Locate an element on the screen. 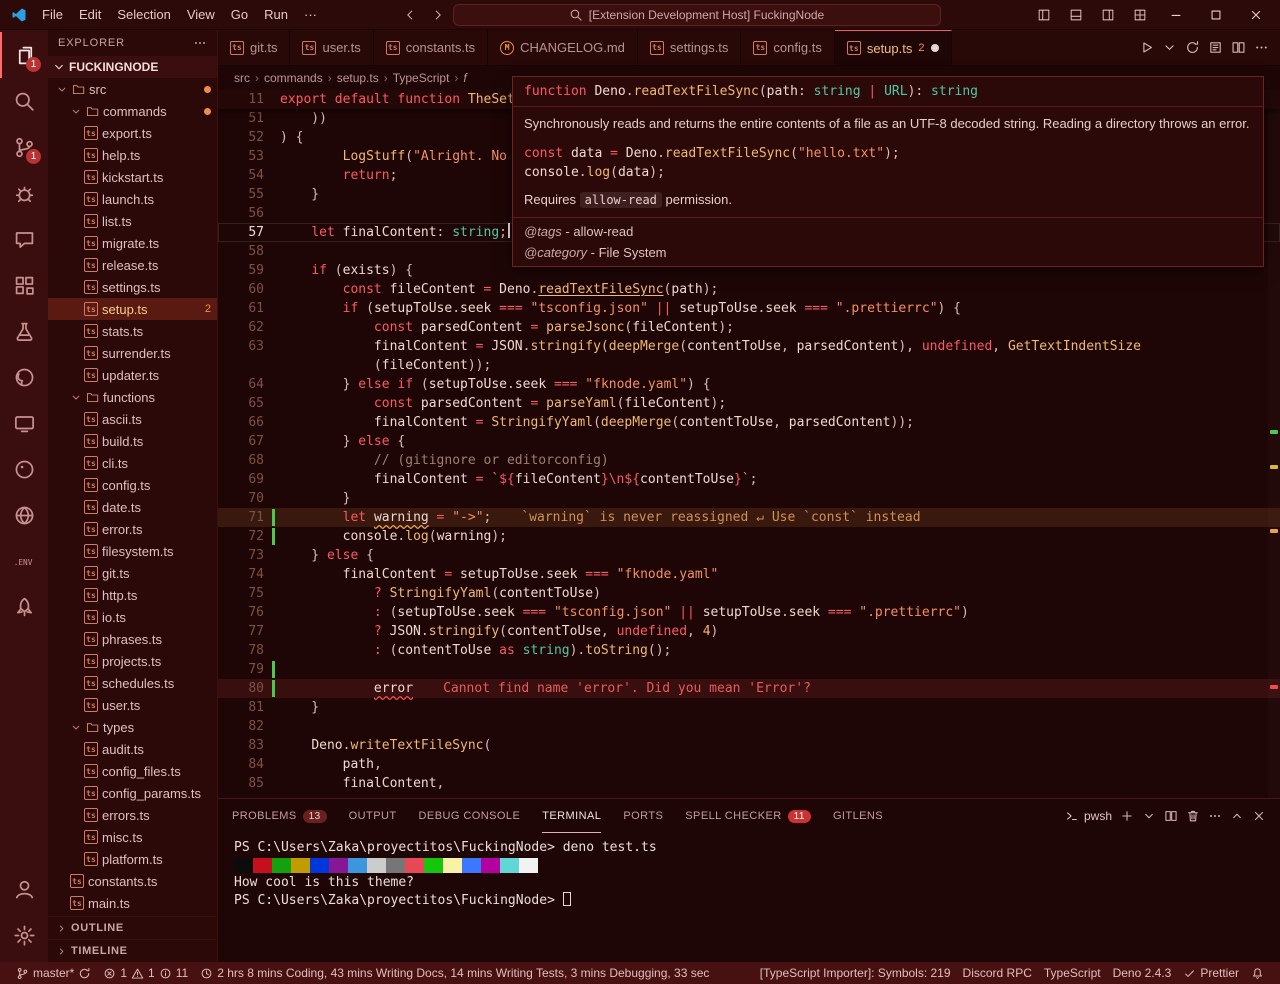 The image size is (1280, 984). tree-file-user.ts: ts user.ts is located at coordinates (132, 705).